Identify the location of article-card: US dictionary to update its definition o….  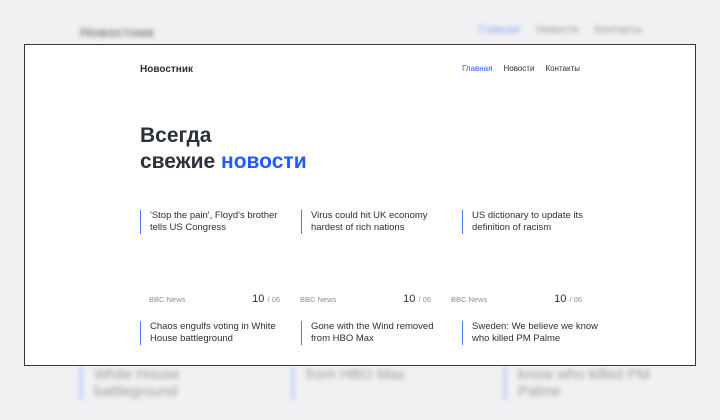
(536, 222).